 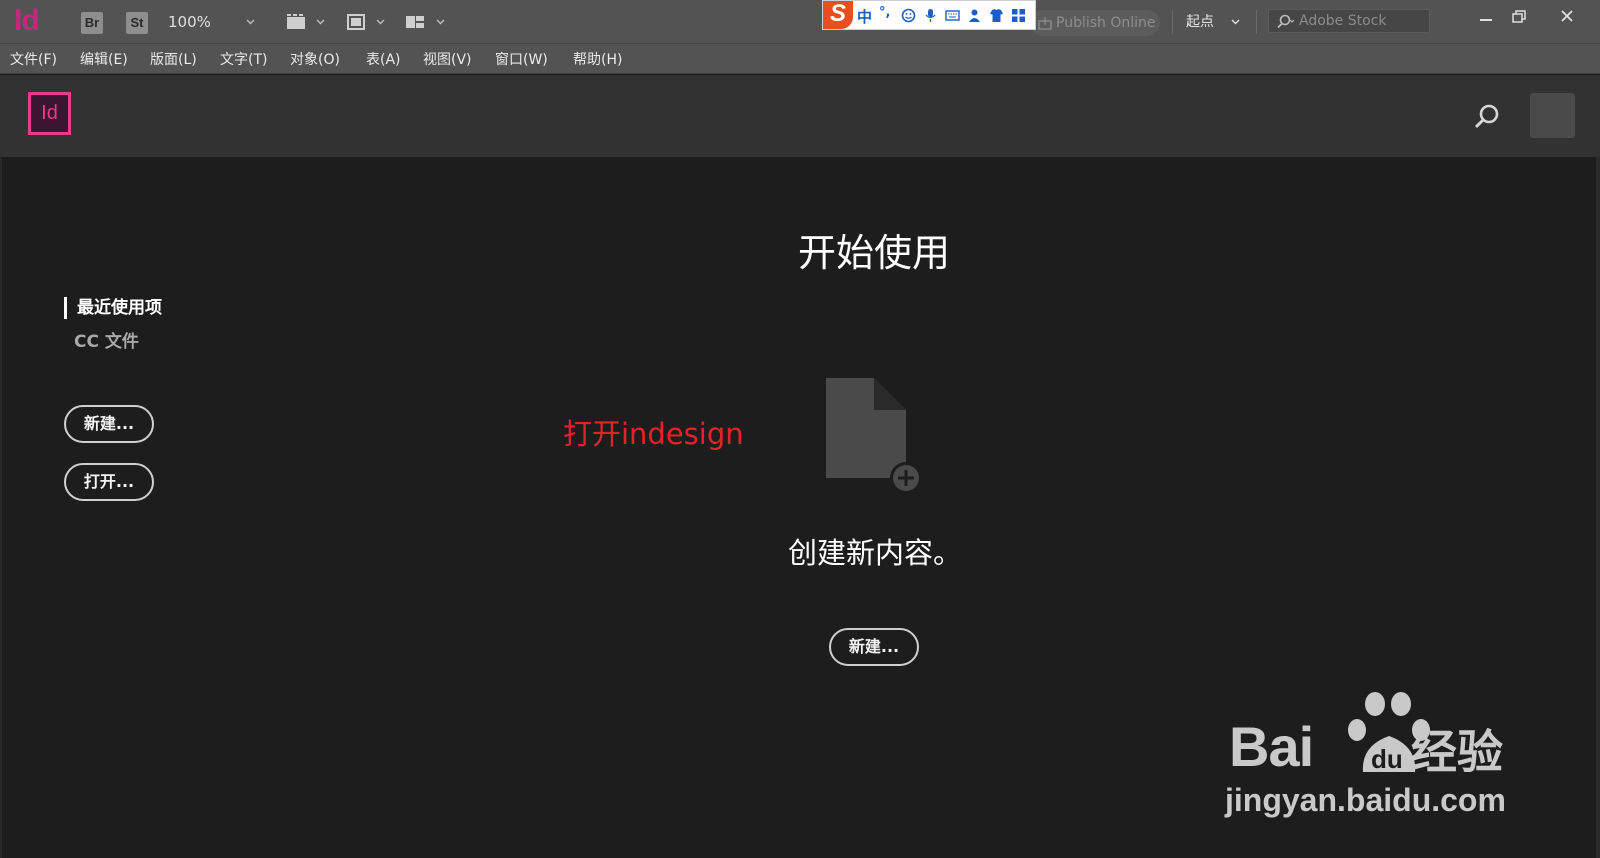 I want to click on page-title: 开始使用, so click(x=873, y=253).